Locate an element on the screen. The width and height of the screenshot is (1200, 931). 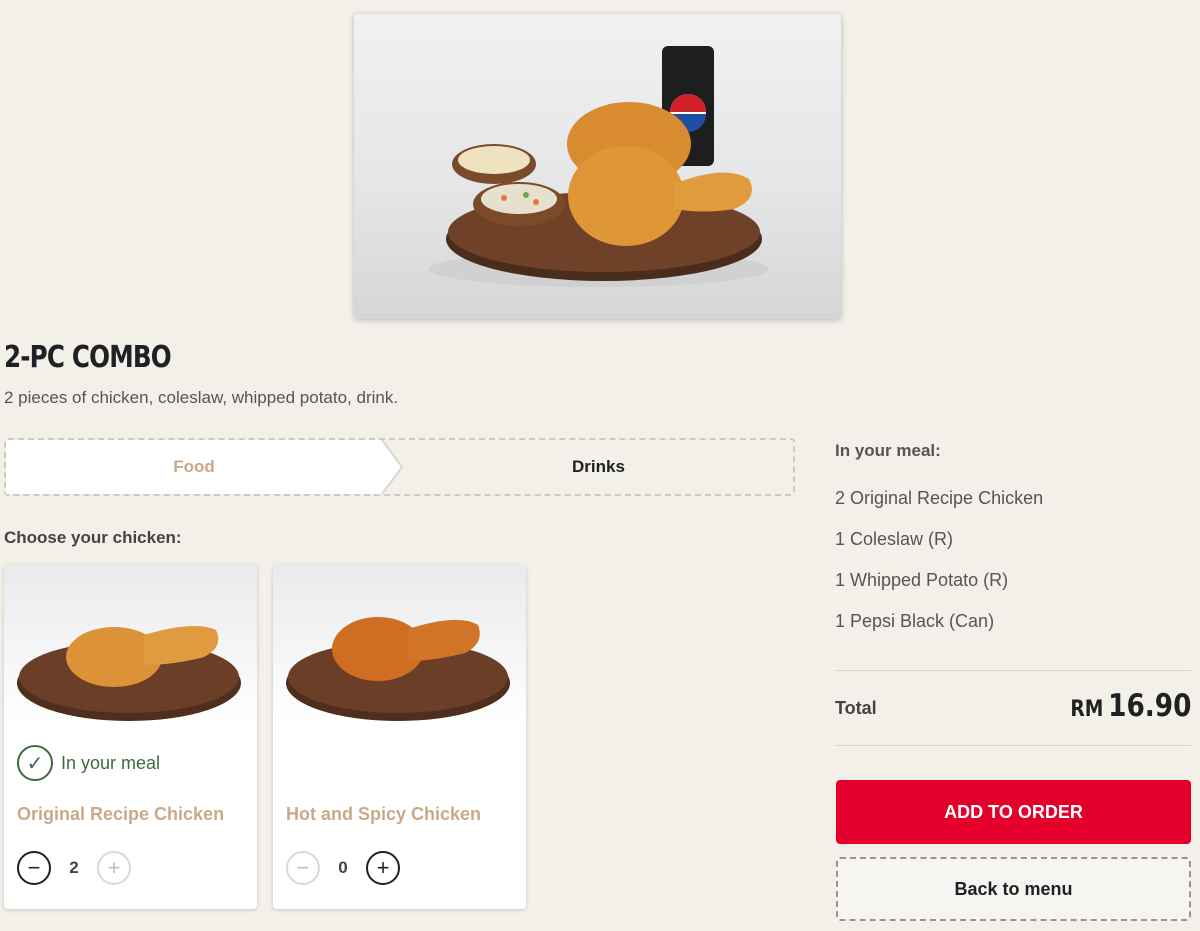
hot-spicy-chicken-image is located at coordinates (399, 644).